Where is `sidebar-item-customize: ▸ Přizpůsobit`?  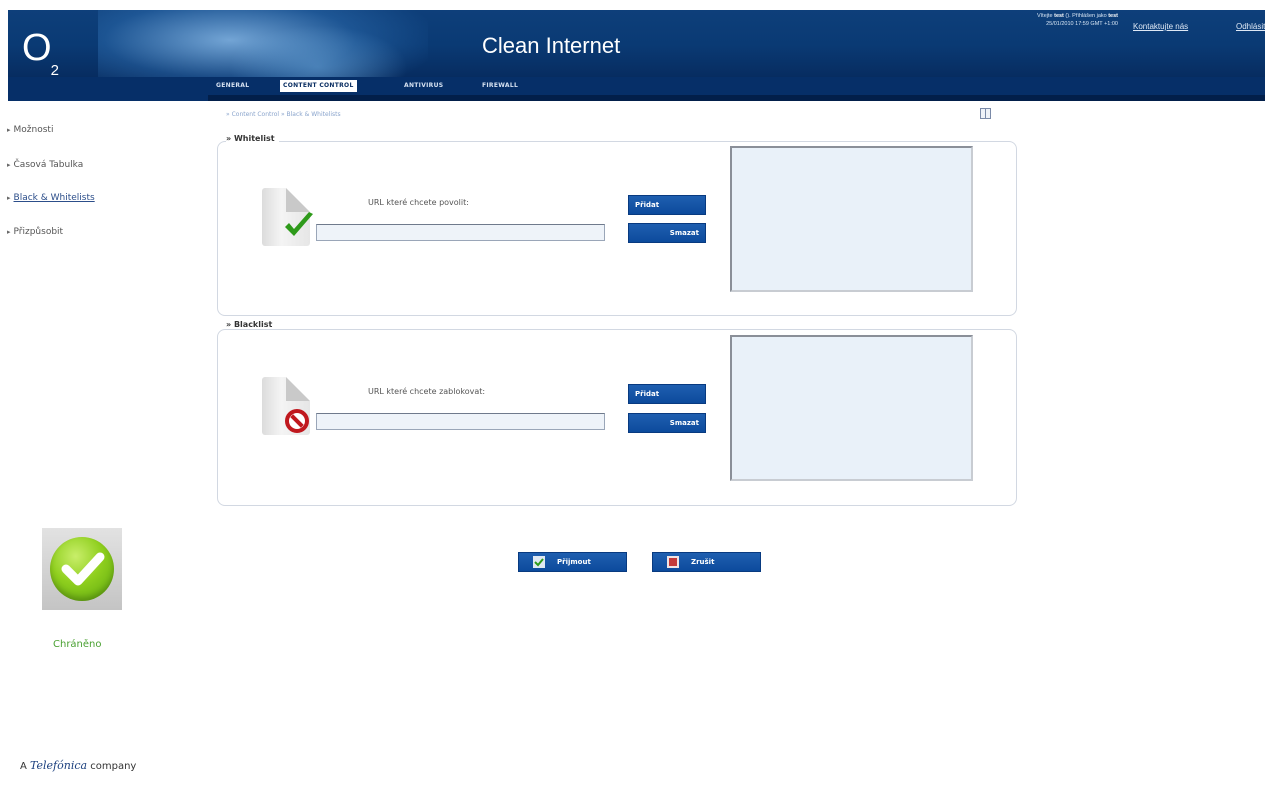 sidebar-item-customize: ▸ Přizpůsobit is located at coordinates (35, 232).